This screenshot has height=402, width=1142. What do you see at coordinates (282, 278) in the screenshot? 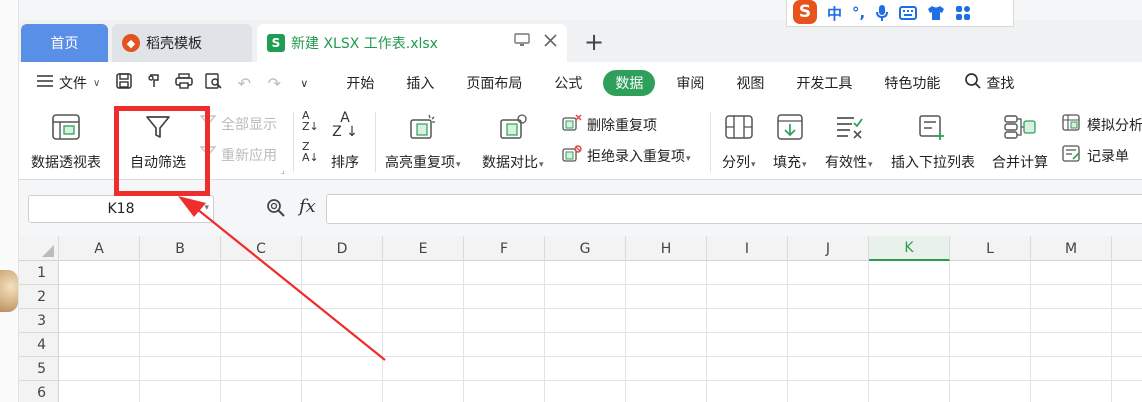
I see `annotation-arrow` at bounding box center [282, 278].